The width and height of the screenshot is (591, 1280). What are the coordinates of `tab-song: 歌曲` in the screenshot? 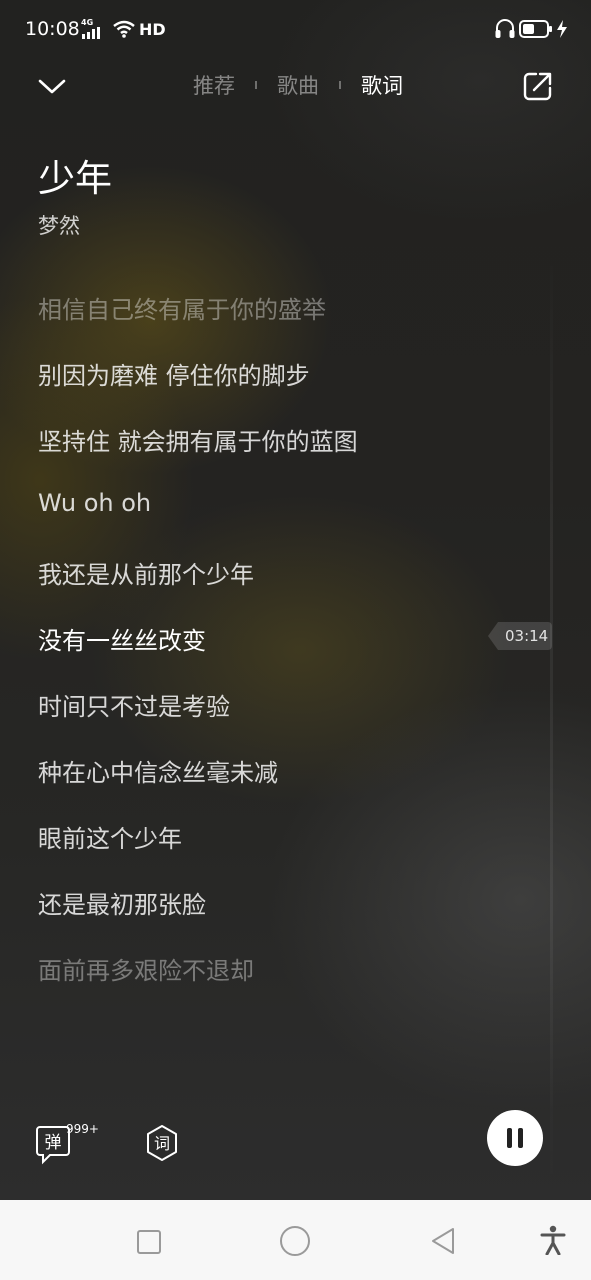 It's located at (298, 85).